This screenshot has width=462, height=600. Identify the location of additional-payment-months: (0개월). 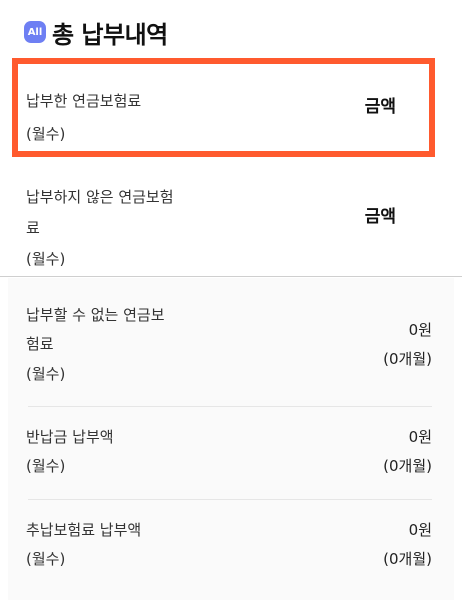
(407, 559).